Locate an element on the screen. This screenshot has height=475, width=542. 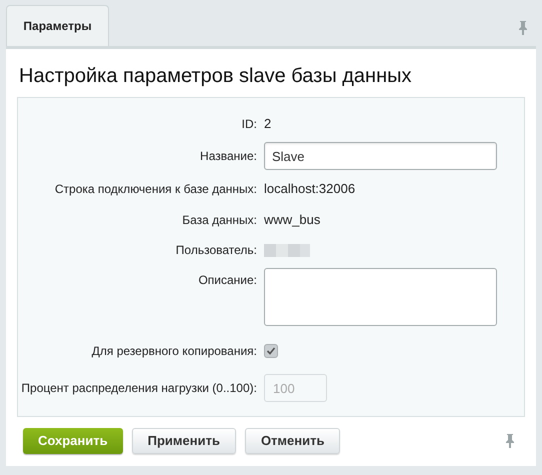
field-label: Для резервного копирования: is located at coordinates (173, 351).